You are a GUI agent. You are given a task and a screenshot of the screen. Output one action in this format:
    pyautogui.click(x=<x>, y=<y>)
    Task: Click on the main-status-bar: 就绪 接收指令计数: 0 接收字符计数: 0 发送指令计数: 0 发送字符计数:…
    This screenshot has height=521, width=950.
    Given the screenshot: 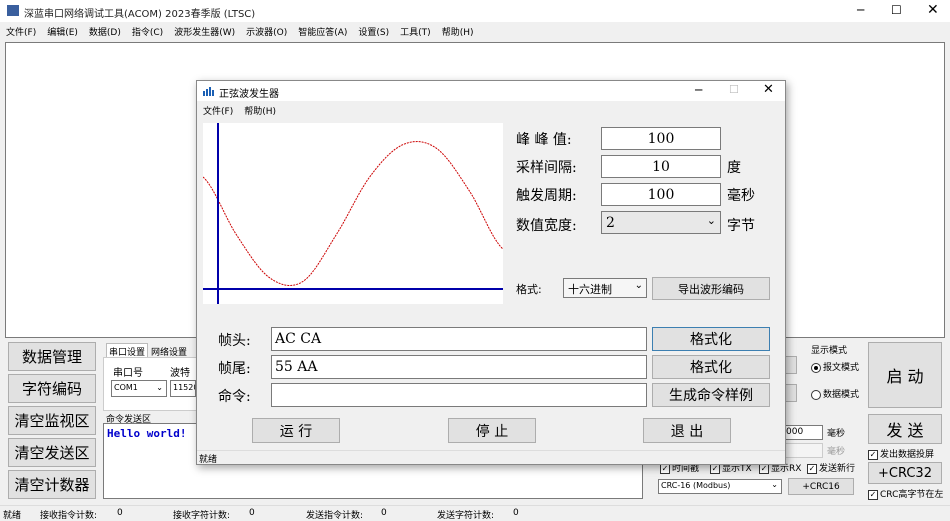 What is the action you would take?
    pyautogui.click(x=475, y=513)
    